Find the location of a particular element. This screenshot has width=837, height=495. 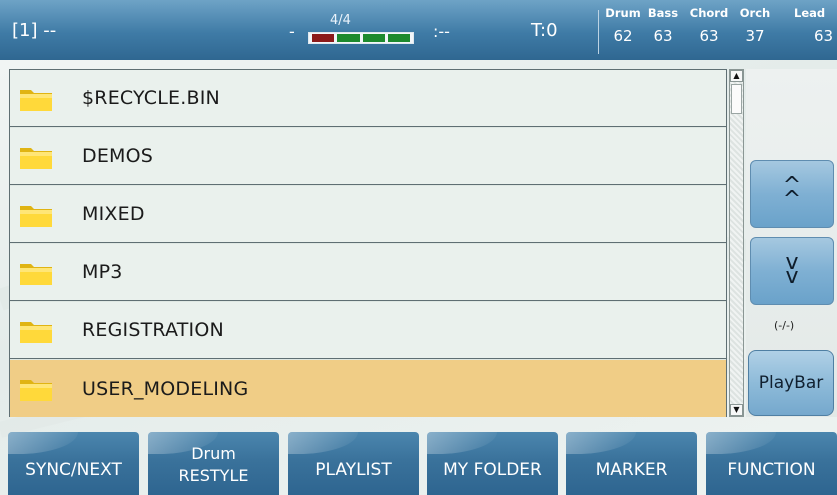

button-label-line2: RESTYLE is located at coordinates (213, 475).